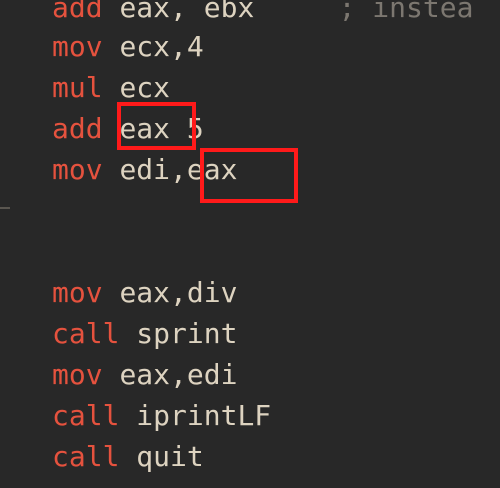 This screenshot has width=500, height=488. I want to click on operands: ecx,4, so click(161, 46).